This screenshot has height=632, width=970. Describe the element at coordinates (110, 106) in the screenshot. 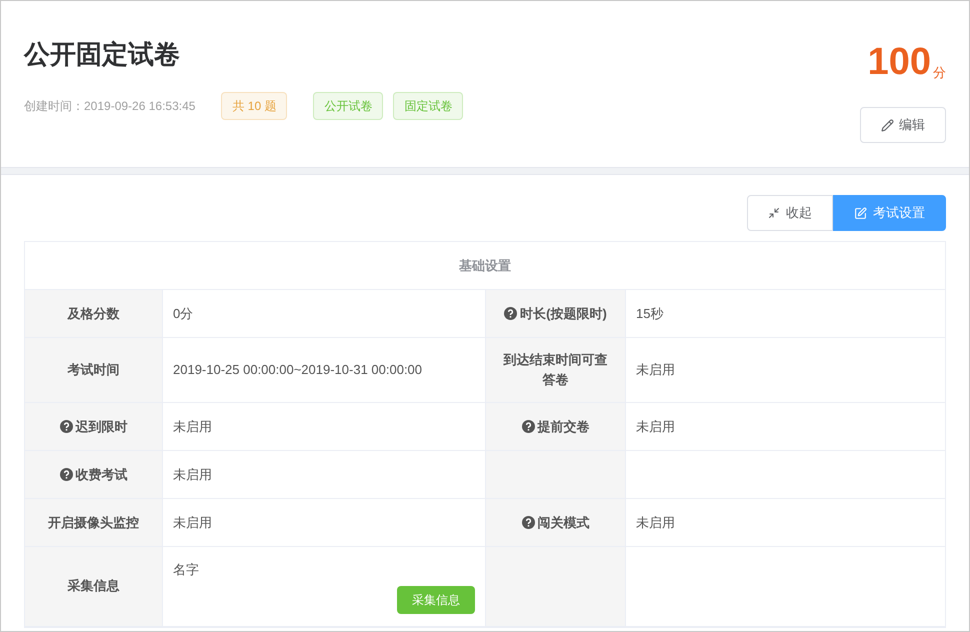

I see `created-time: 创建时间：2019-09-26 16:53:45` at that location.